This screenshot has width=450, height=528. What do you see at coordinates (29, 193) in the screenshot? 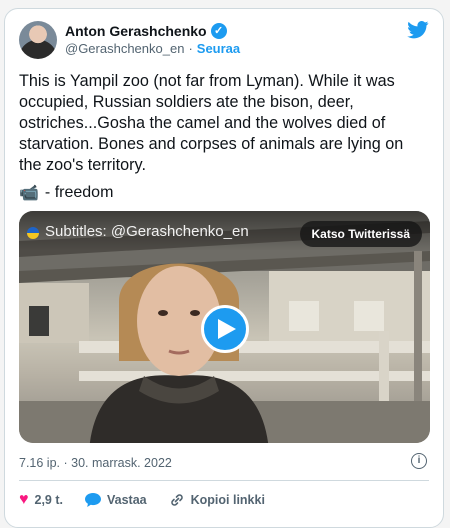
I see `video-camera-icon: 📹` at bounding box center [29, 193].